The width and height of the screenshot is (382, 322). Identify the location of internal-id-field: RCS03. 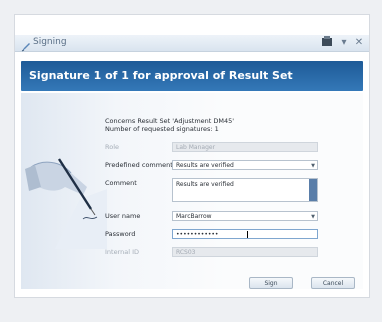
(245, 252).